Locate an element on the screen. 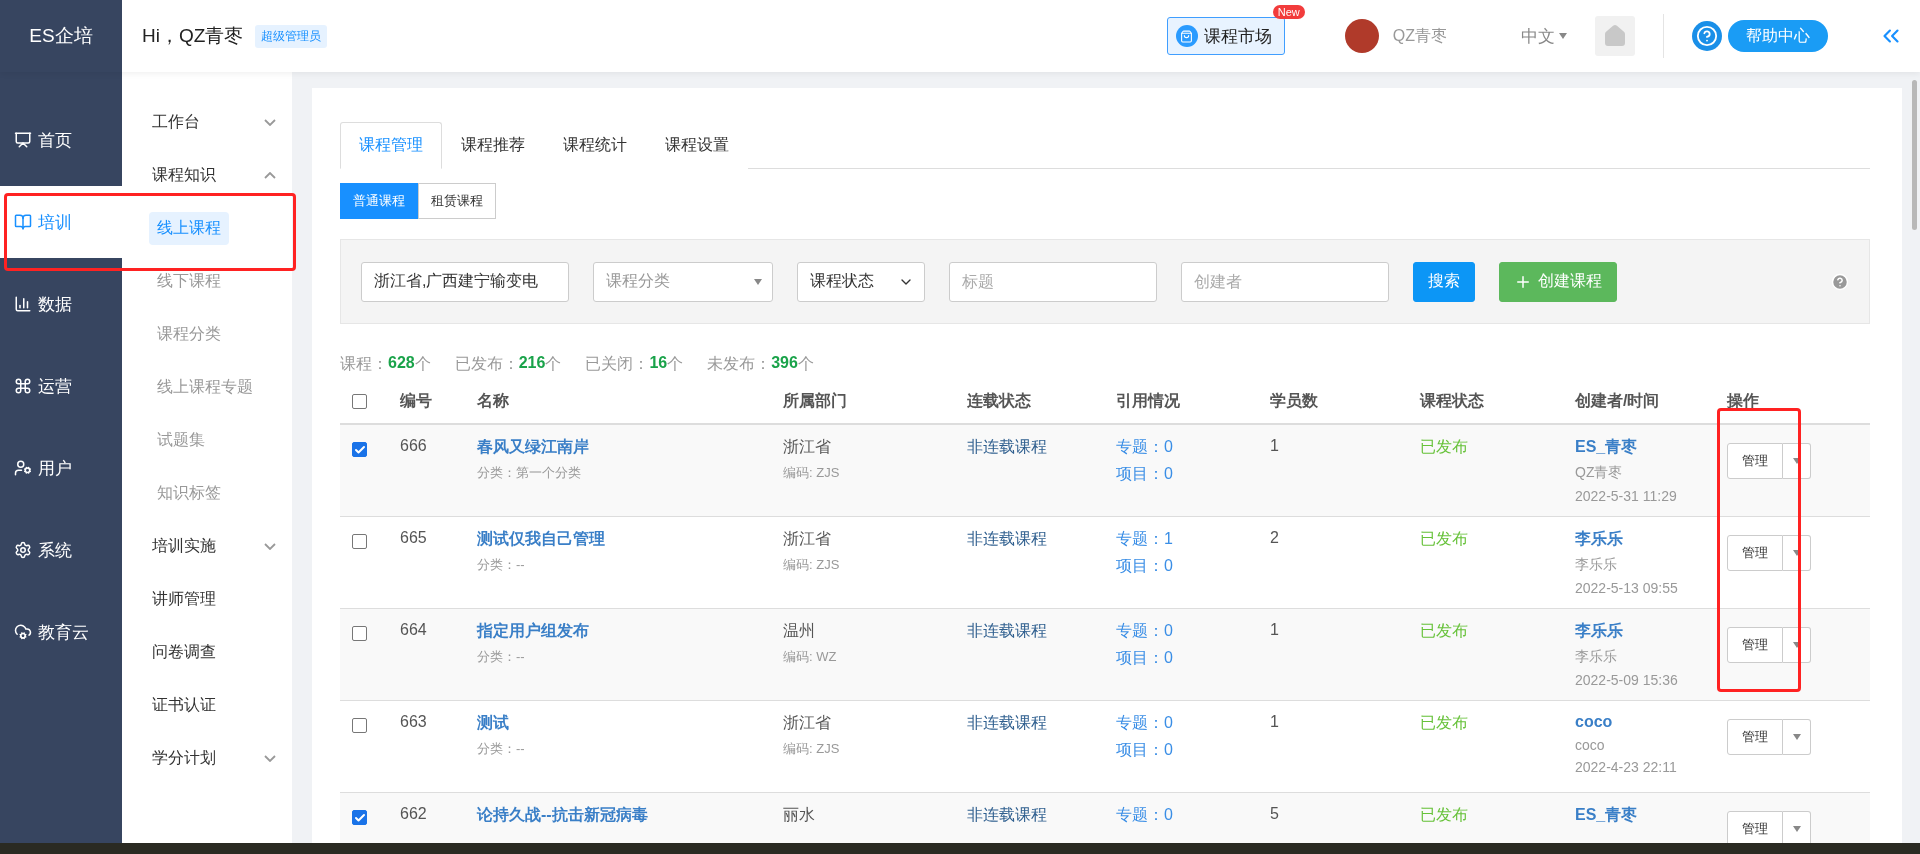 This screenshot has height=854, width=1920. stat-label: 课程： is located at coordinates (364, 364).